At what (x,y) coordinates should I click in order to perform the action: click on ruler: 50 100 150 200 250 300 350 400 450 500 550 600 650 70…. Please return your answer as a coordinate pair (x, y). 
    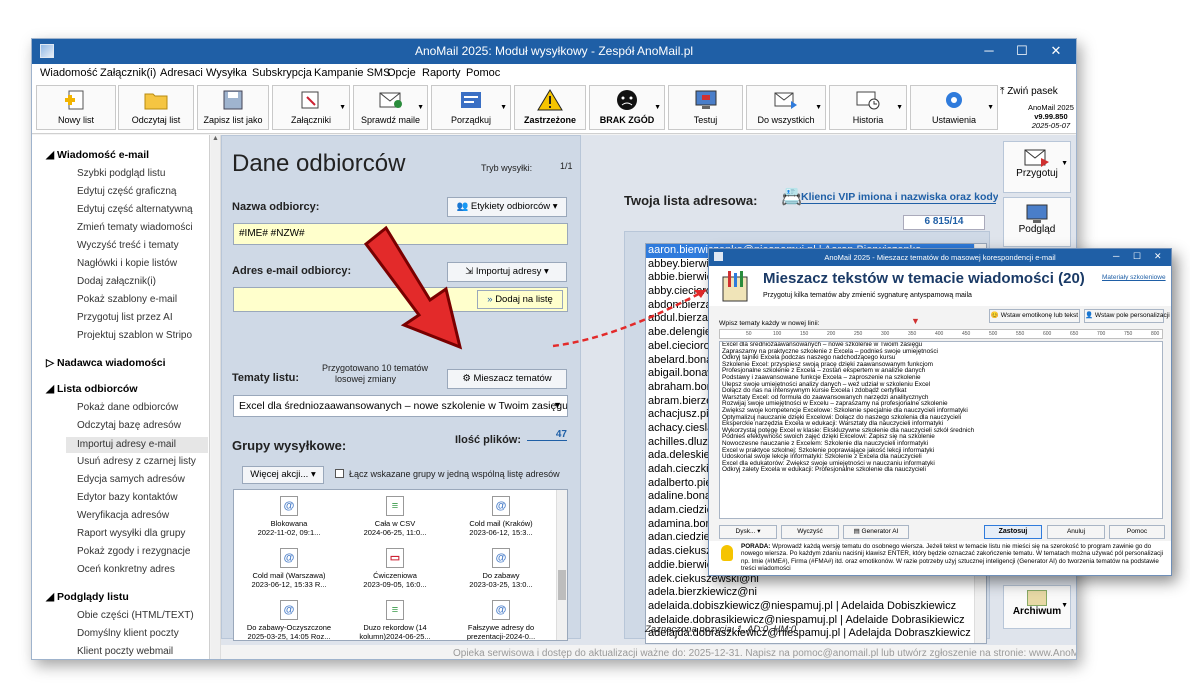
    Looking at the image, I should click on (941, 334).